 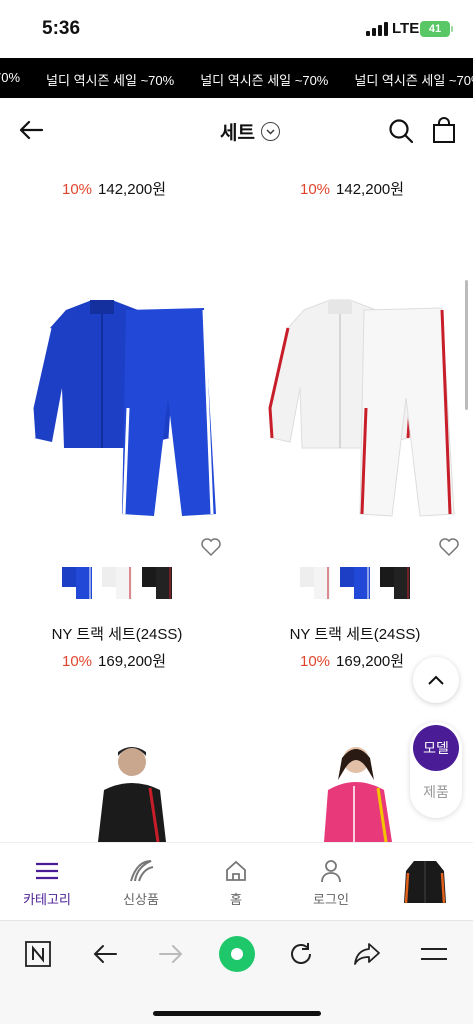 I want to click on chevron-down-icon, so click(x=270, y=131).